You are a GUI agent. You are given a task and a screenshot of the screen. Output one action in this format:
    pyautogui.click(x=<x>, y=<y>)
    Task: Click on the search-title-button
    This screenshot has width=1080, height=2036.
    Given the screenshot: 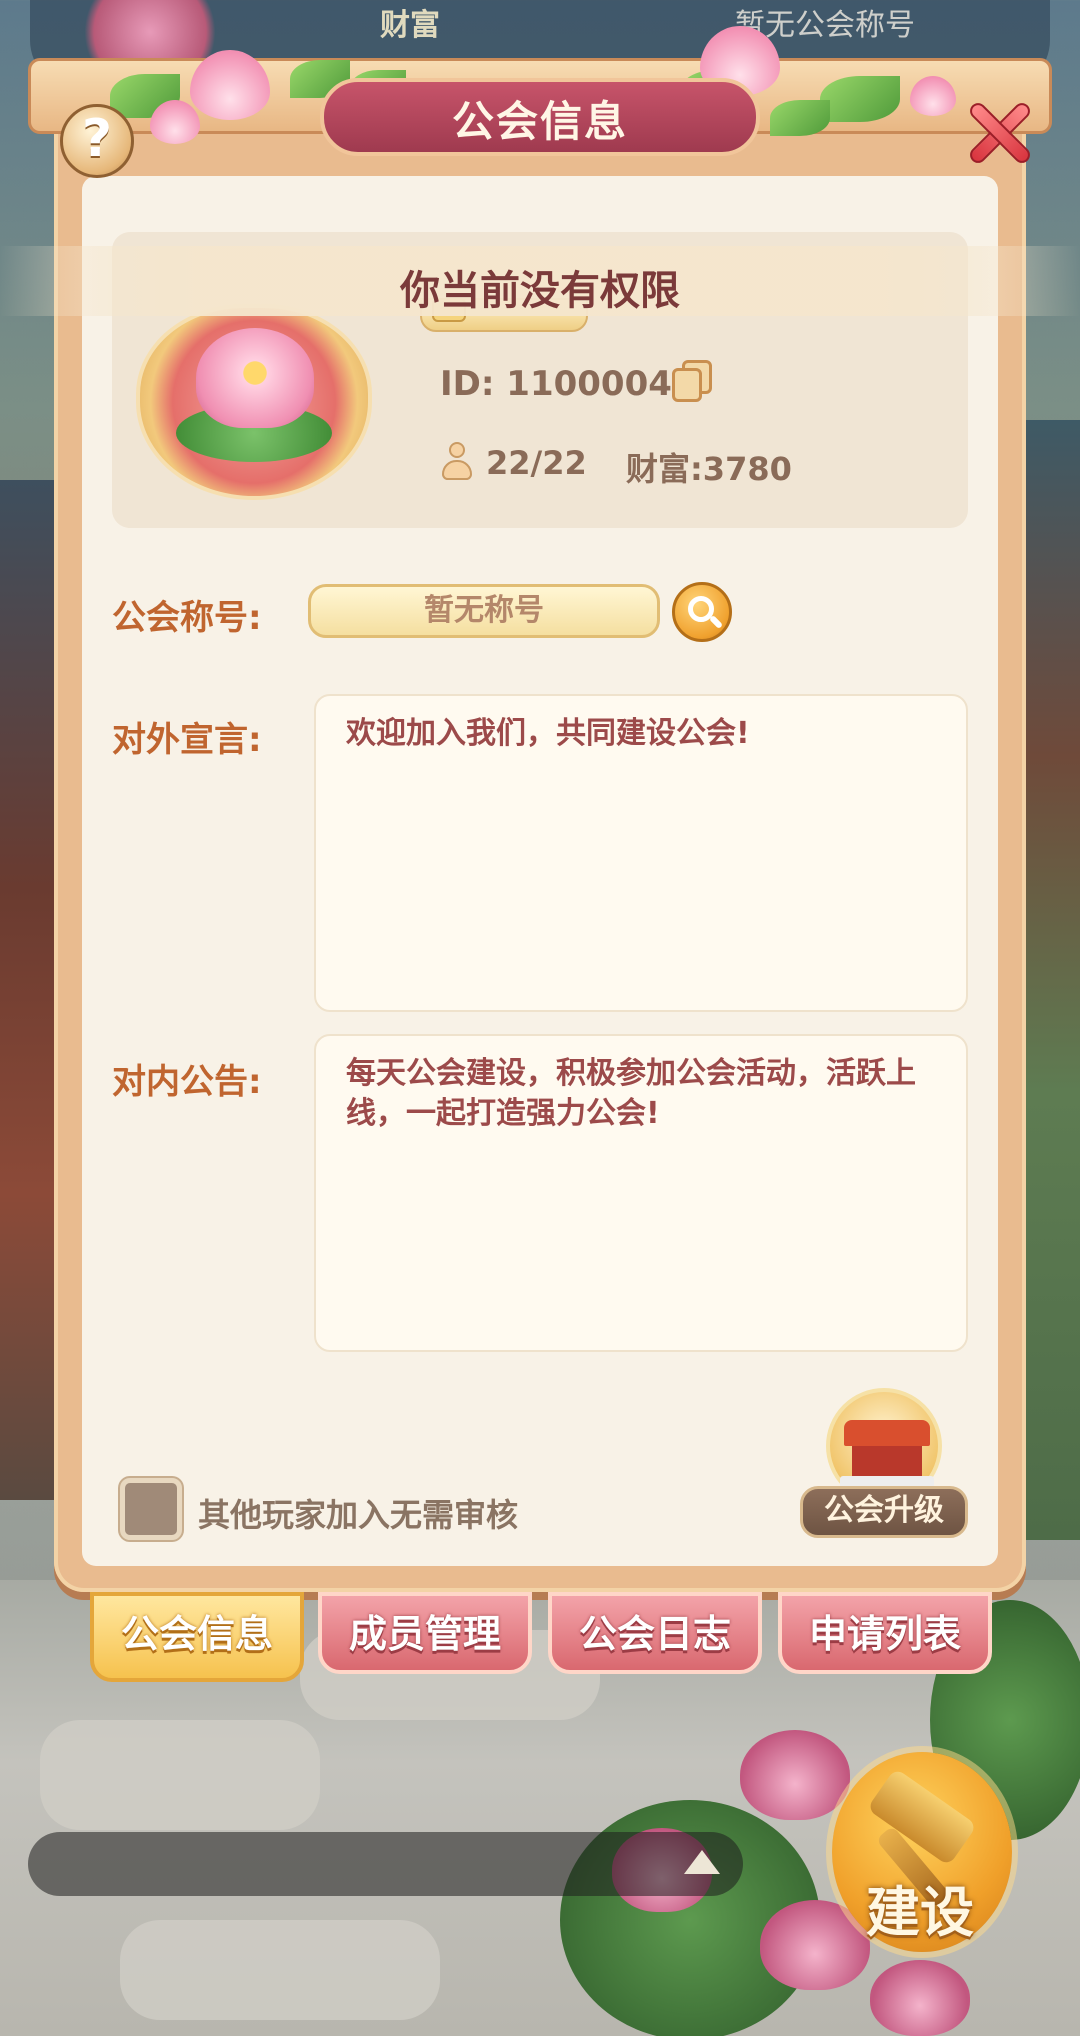 What is the action you would take?
    pyautogui.click(x=702, y=612)
    